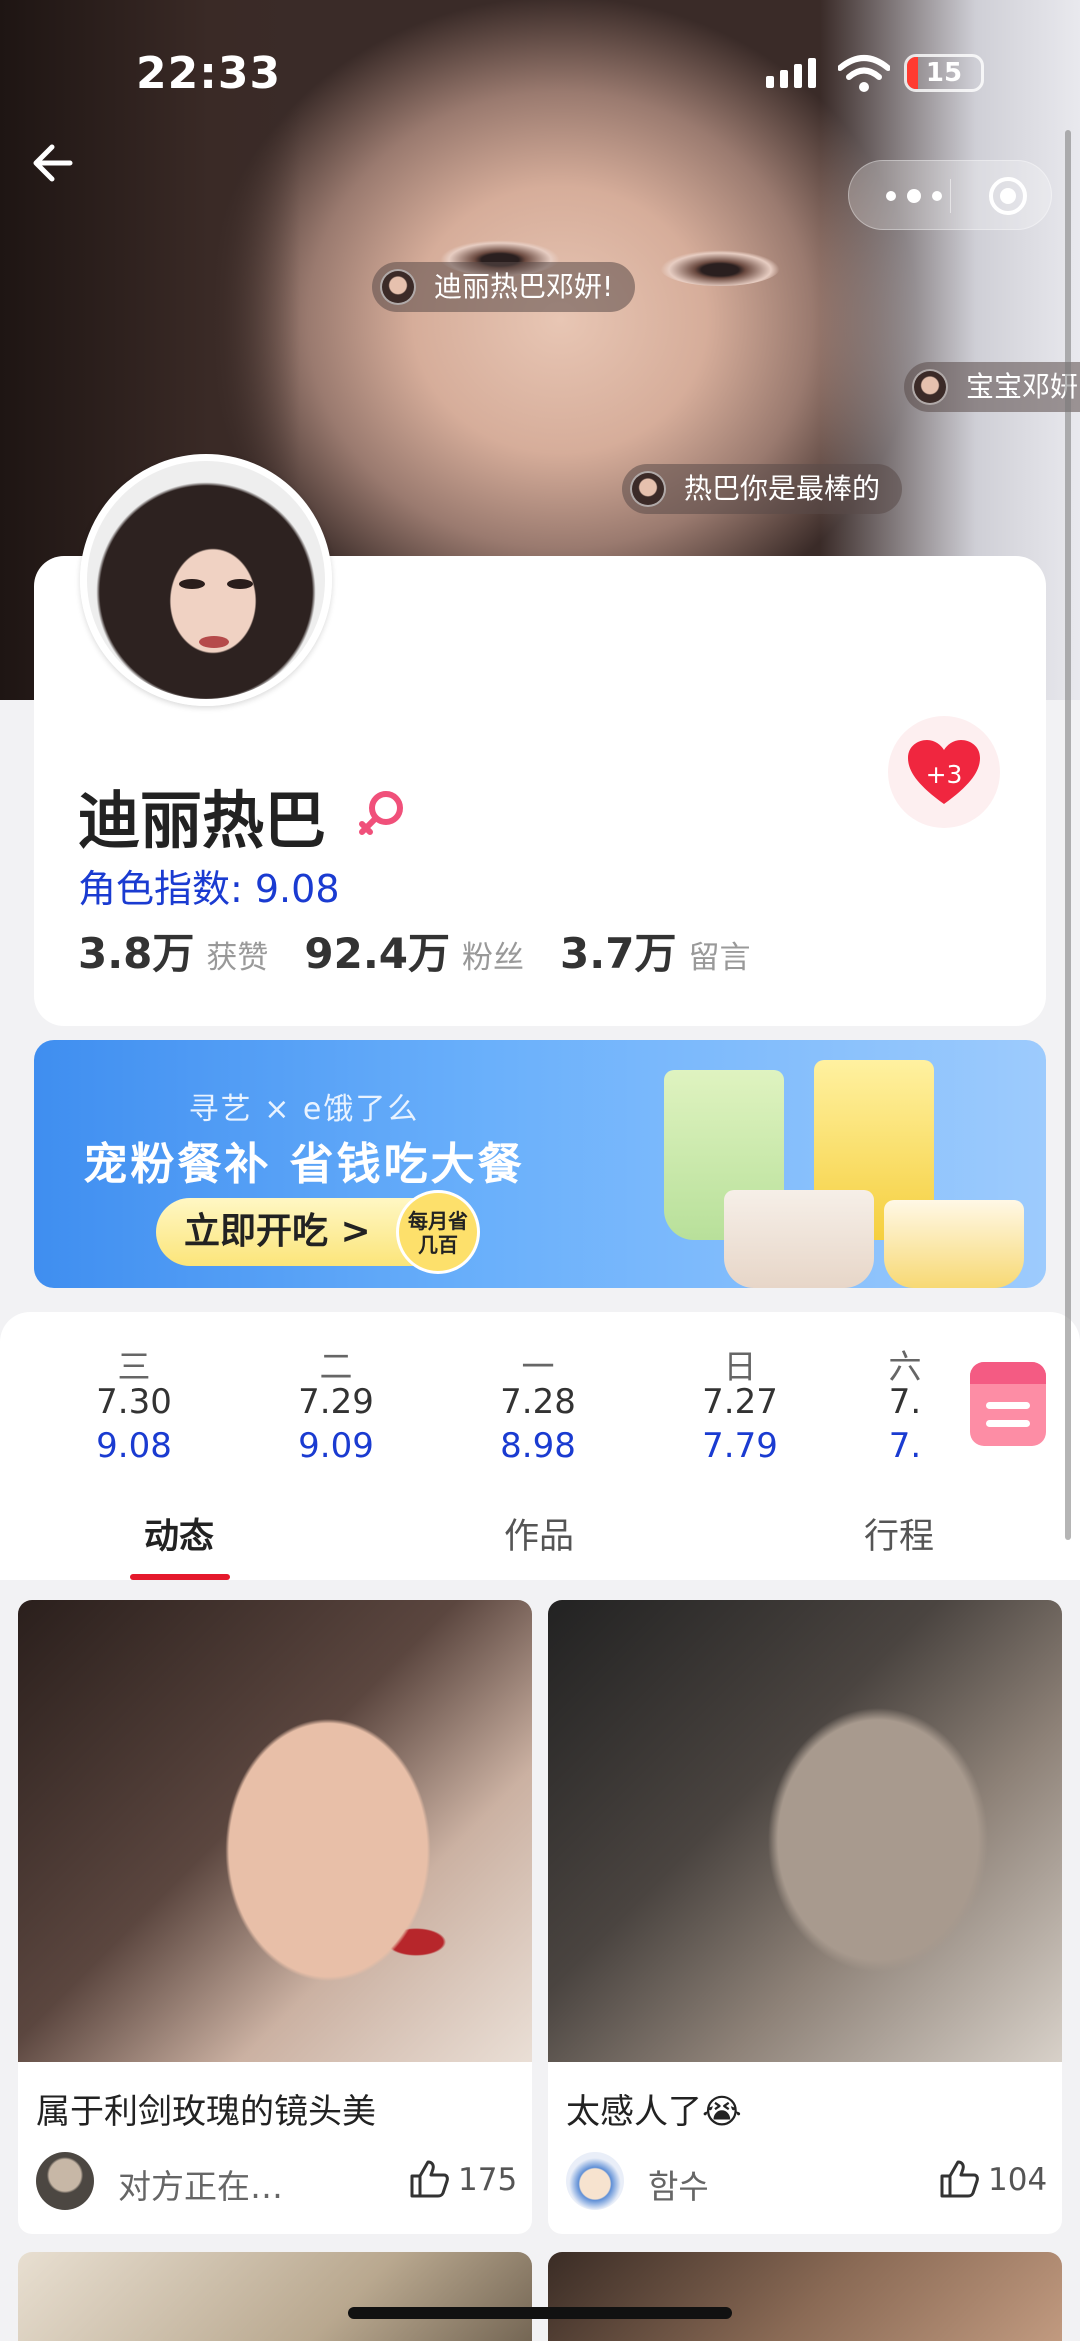 This screenshot has height=2341, width=1080. I want to click on danmaku-text: 热巴你是最棒的, so click(782, 488).